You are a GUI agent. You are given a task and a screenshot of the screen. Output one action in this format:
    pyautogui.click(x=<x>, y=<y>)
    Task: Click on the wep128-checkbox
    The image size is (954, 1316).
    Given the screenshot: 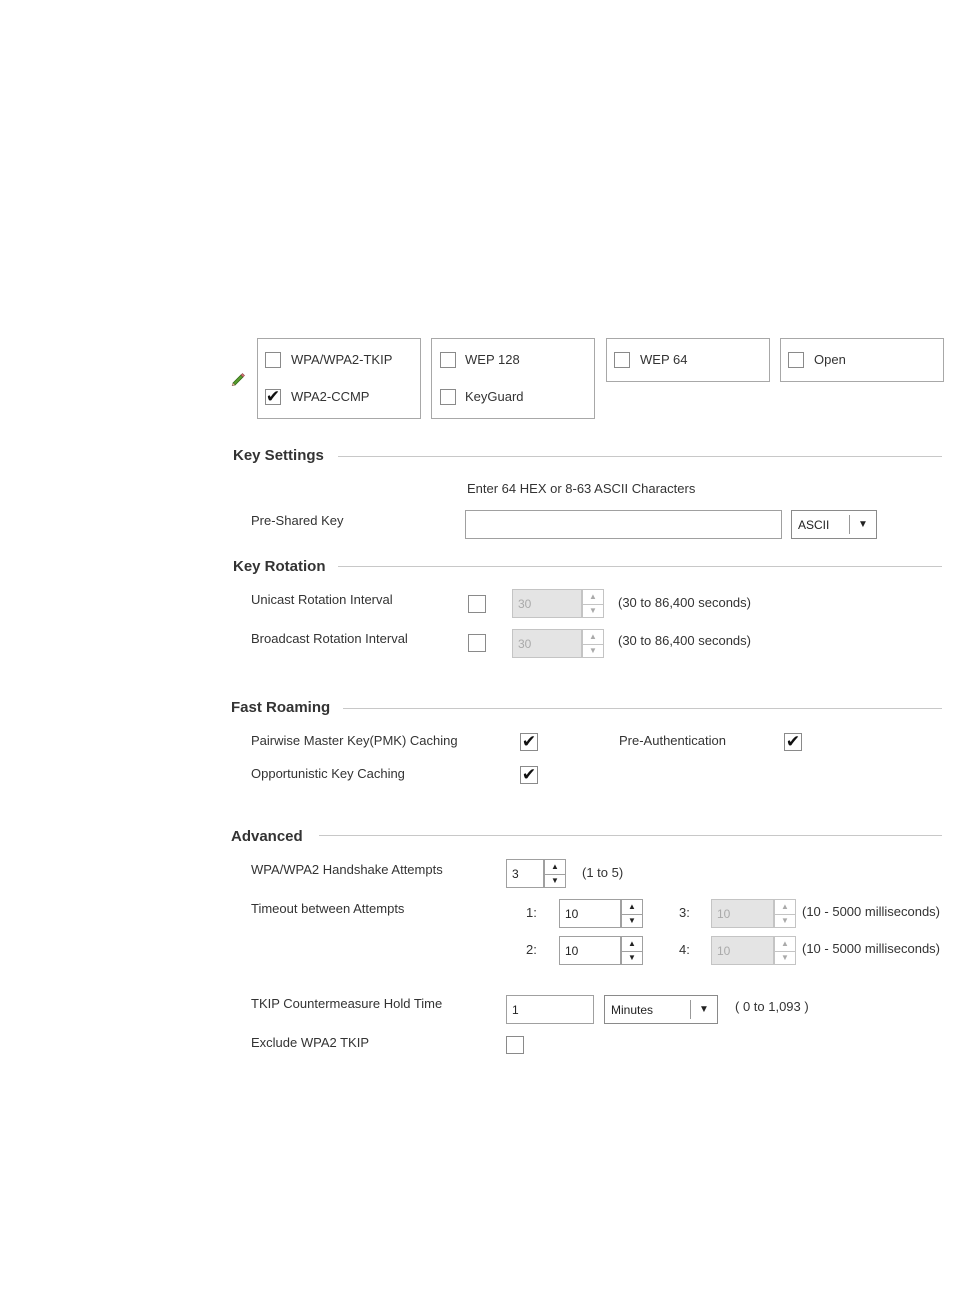 What is the action you would take?
    pyautogui.click(x=448, y=360)
    